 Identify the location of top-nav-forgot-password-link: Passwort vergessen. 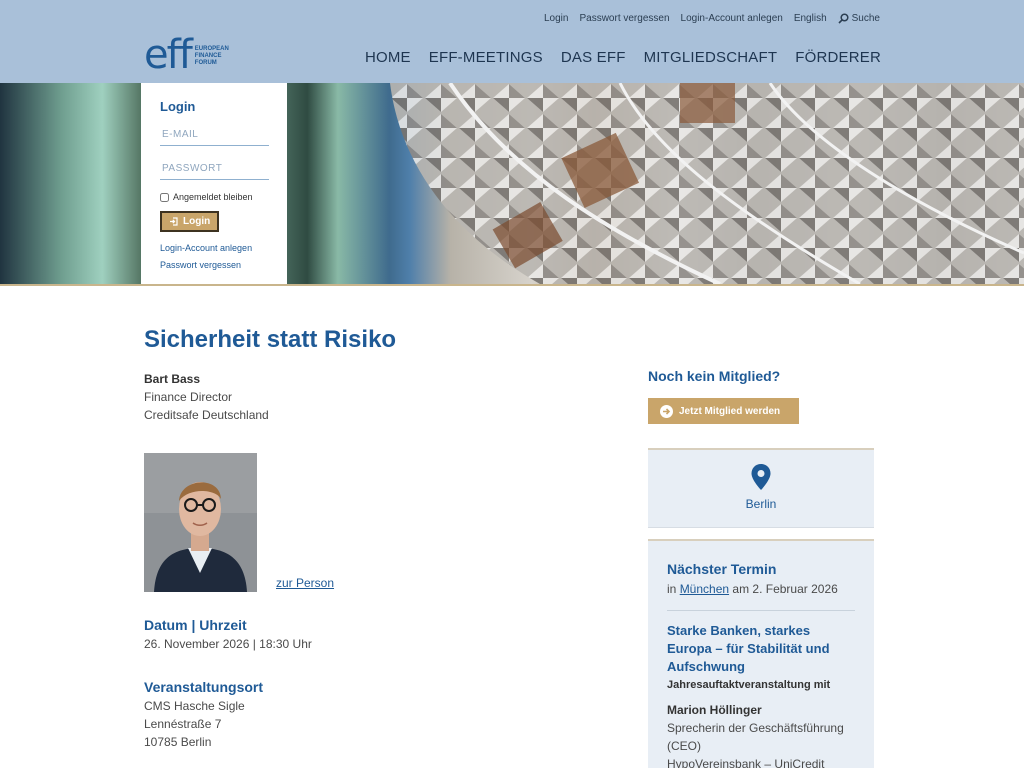
(624, 18).